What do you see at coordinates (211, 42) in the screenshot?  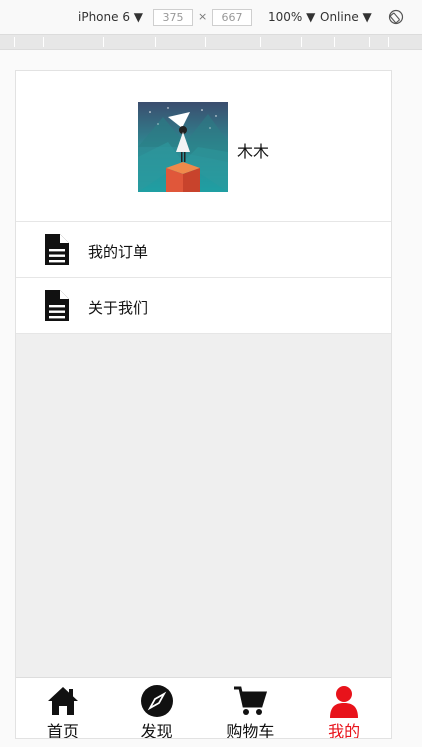 I see `device-ruler` at bounding box center [211, 42].